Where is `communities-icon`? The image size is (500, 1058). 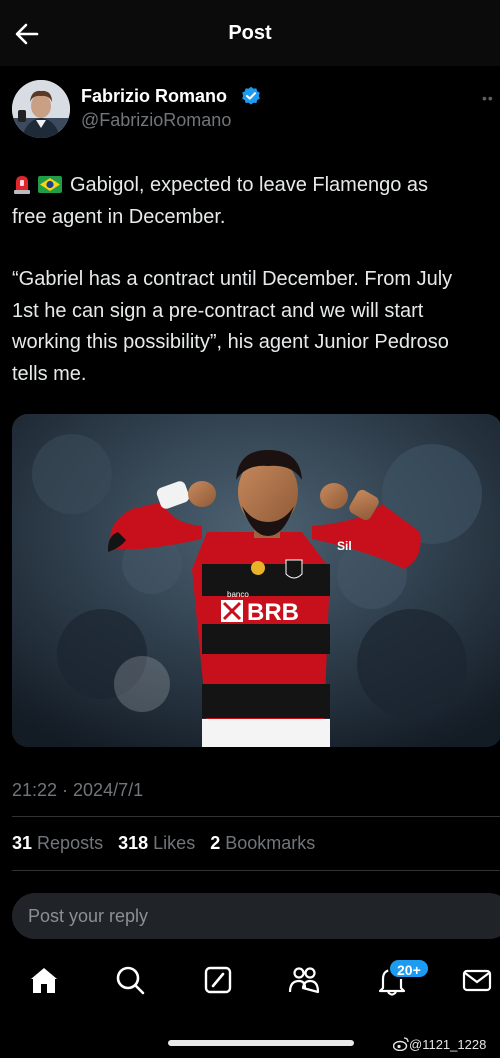
communities-icon is located at coordinates (304, 980).